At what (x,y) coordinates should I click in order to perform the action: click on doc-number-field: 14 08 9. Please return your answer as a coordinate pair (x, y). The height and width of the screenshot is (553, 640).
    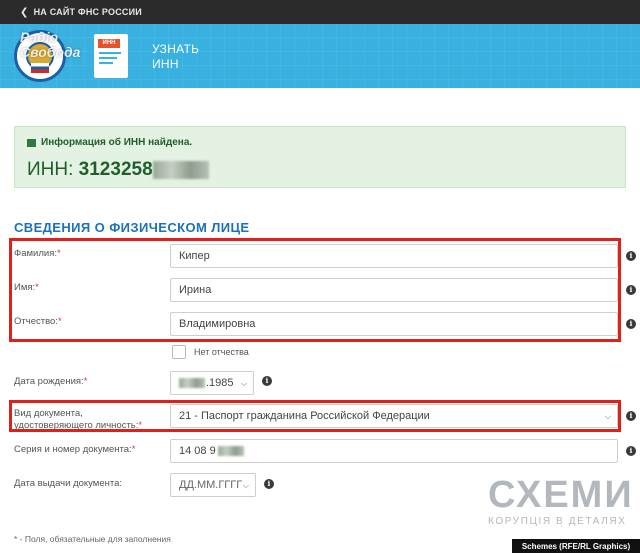
    Looking at the image, I should click on (394, 451).